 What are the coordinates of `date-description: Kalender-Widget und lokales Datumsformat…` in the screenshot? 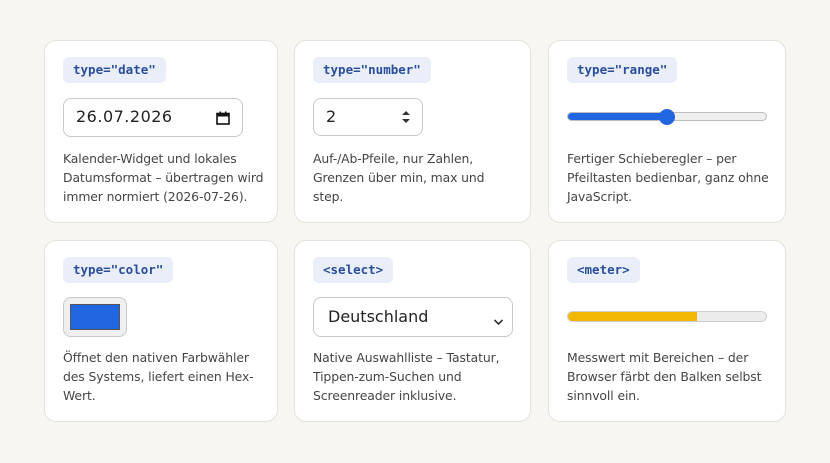 It's located at (163, 177).